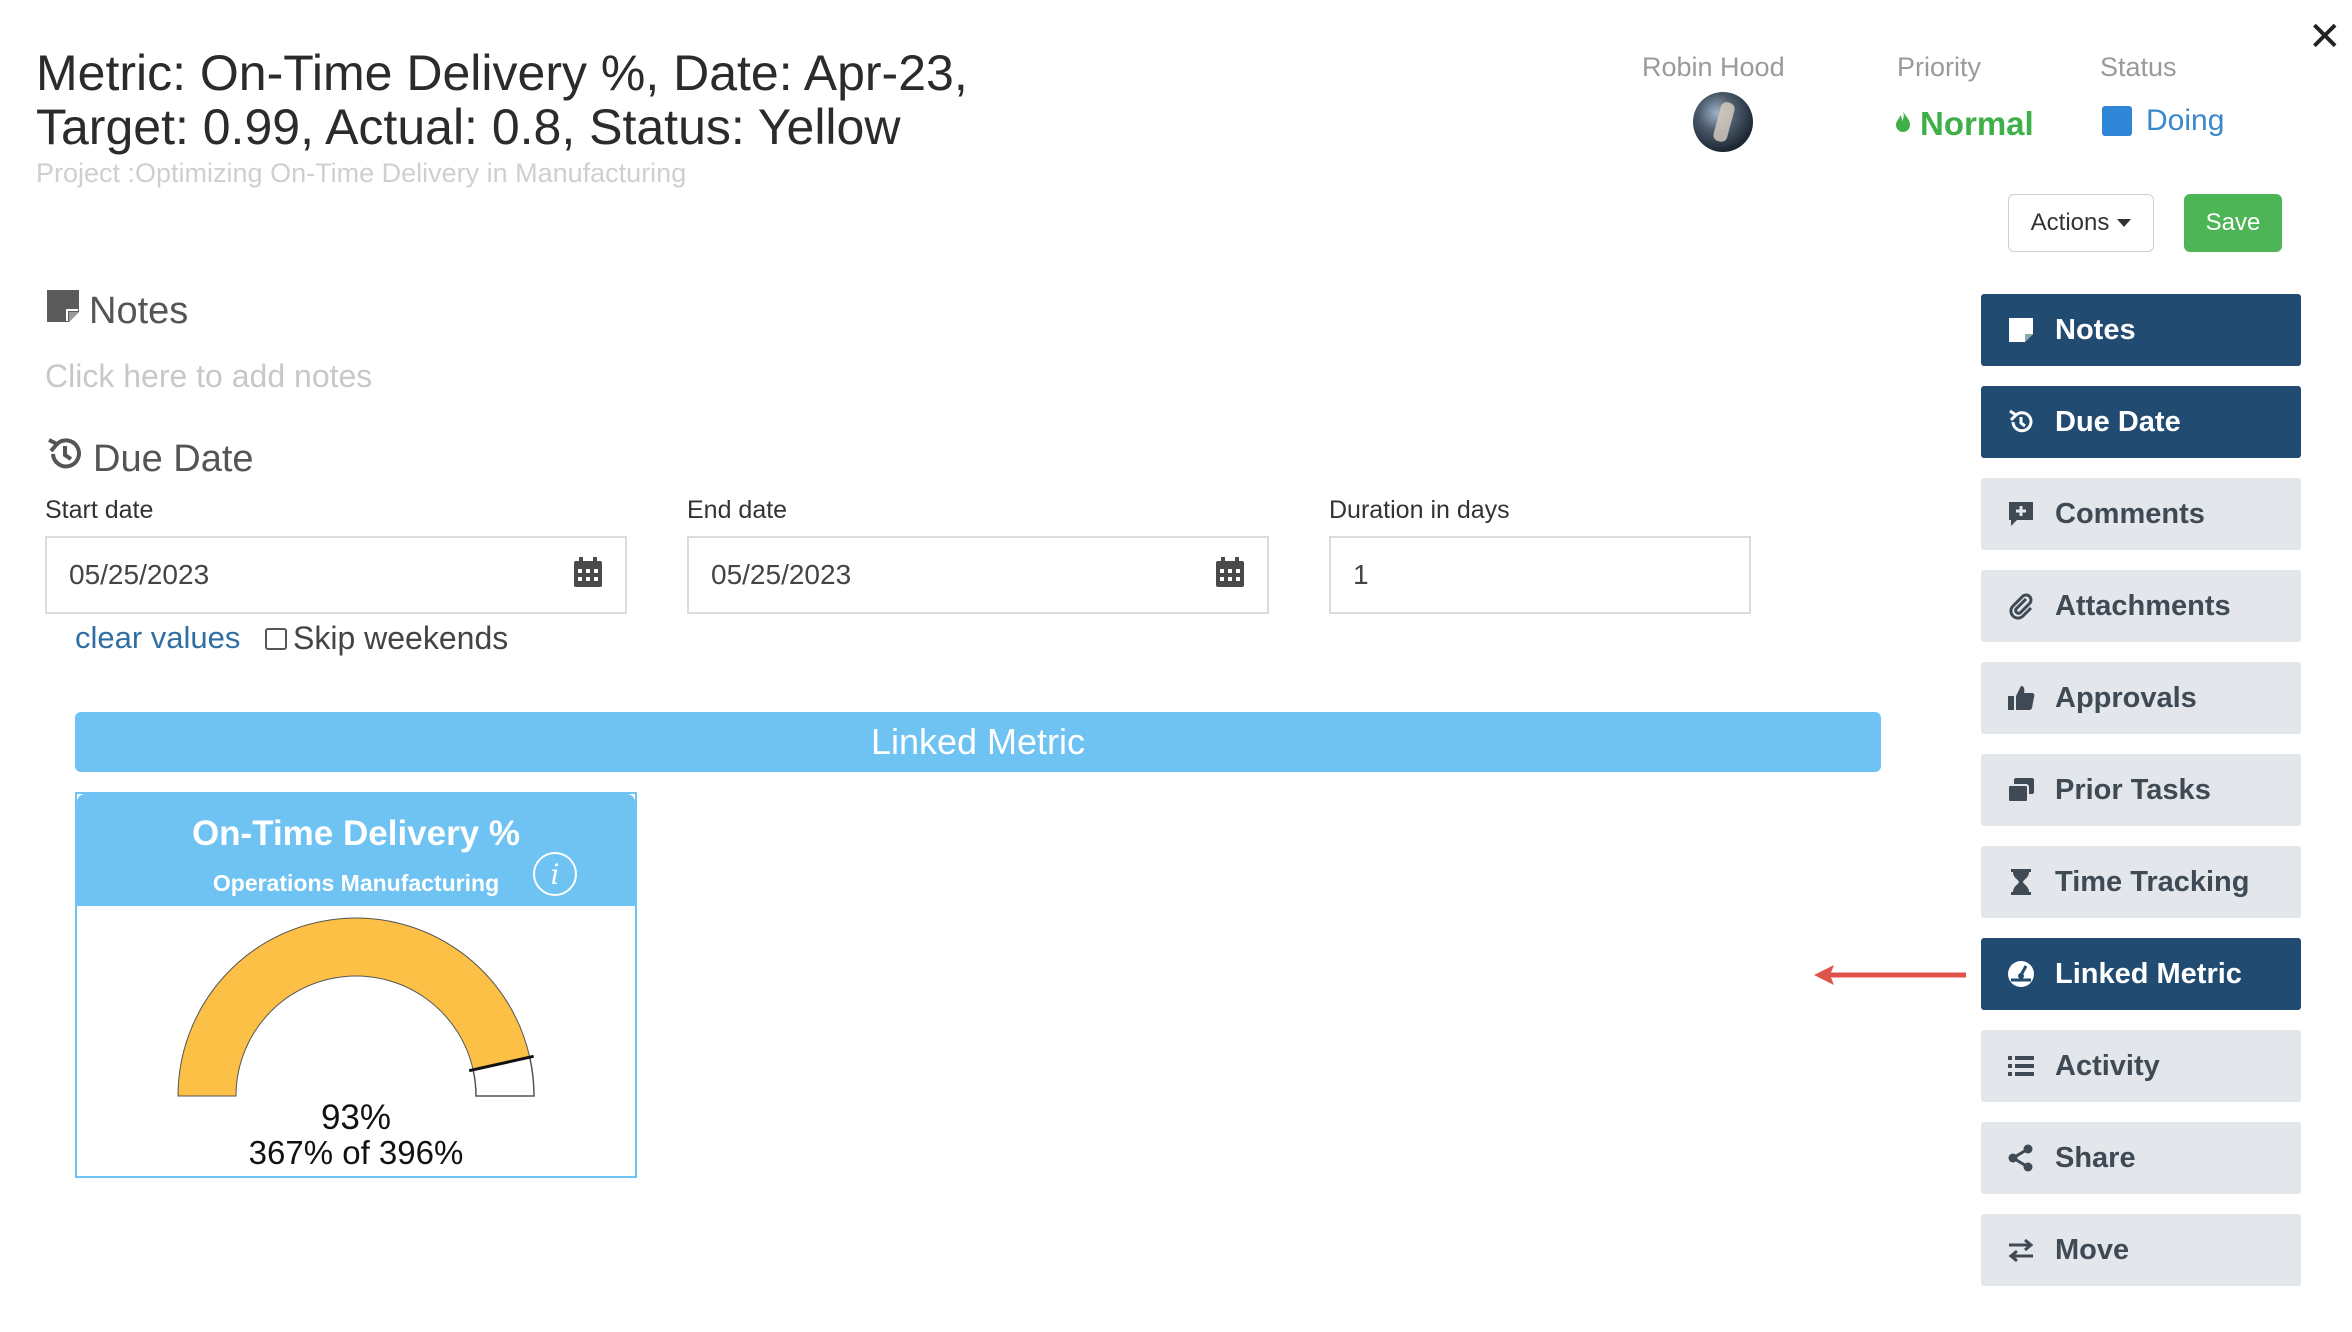 This screenshot has height=1332, width=2352. What do you see at coordinates (2021, 1158) in the screenshot?
I see `share-icon` at bounding box center [2021, 1158].